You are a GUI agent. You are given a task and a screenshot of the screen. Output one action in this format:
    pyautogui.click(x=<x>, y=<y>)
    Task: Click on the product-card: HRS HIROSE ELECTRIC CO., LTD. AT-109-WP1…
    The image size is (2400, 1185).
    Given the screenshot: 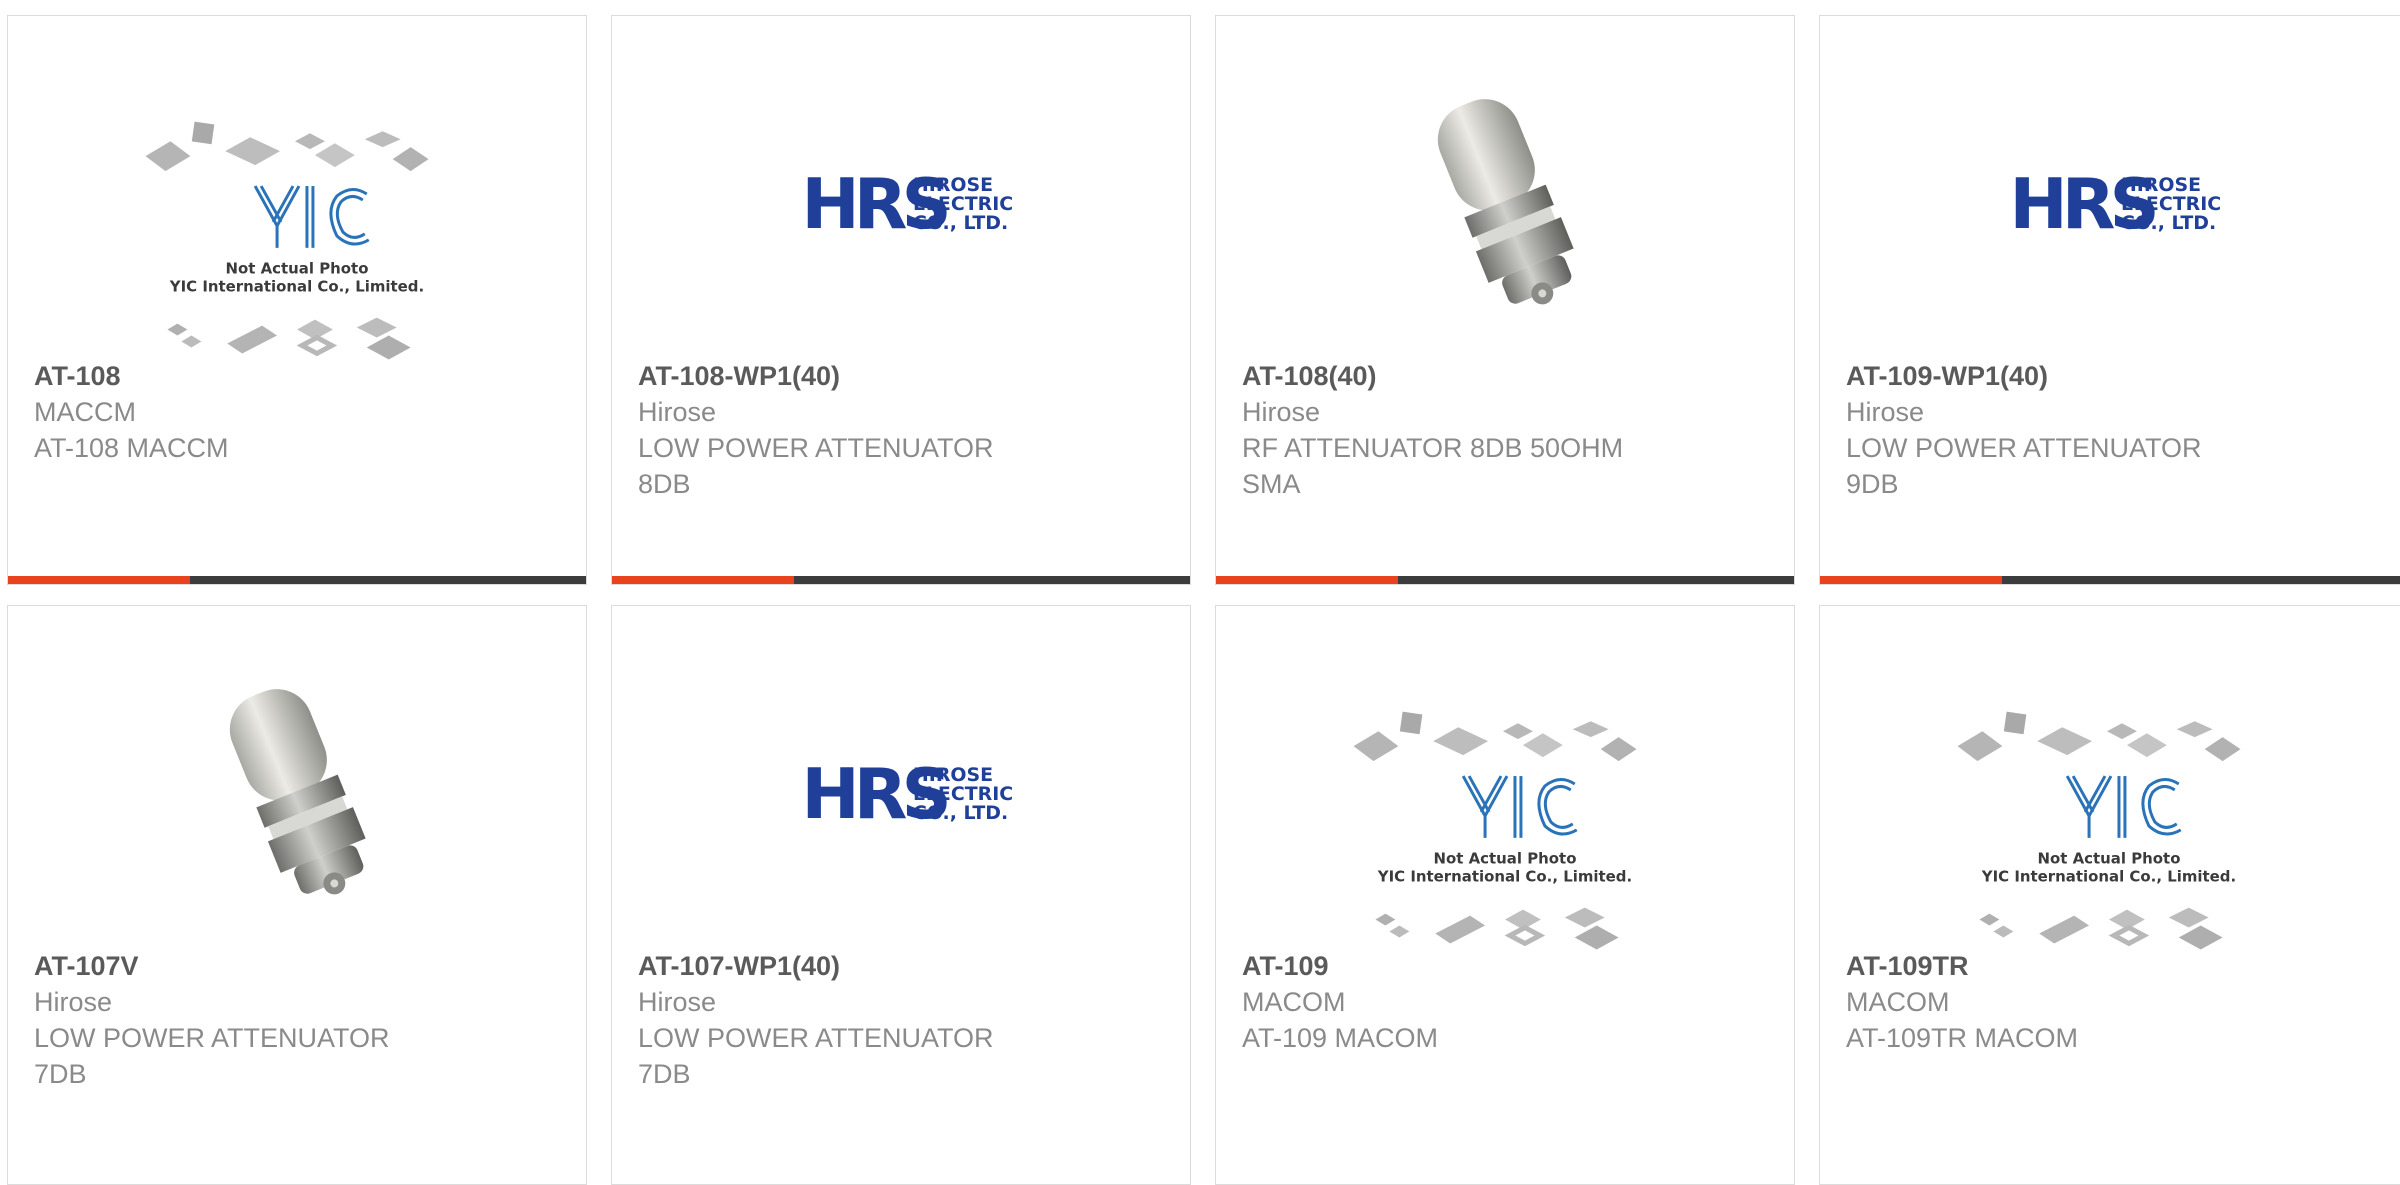 What is the action you would take?
    pyautogui.click(x=2109, y=300)
    